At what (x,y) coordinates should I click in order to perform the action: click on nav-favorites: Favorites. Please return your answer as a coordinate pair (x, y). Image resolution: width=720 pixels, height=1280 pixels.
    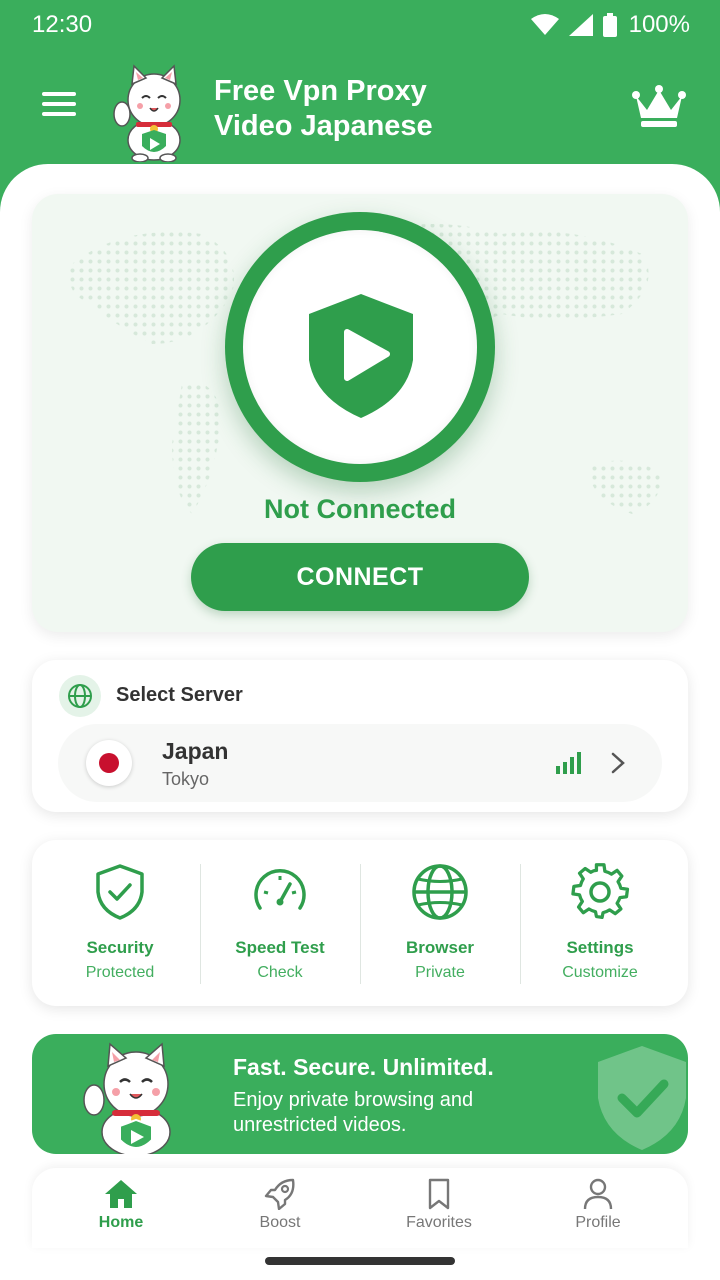
    Looking at the image, I should click on (439, 1211).